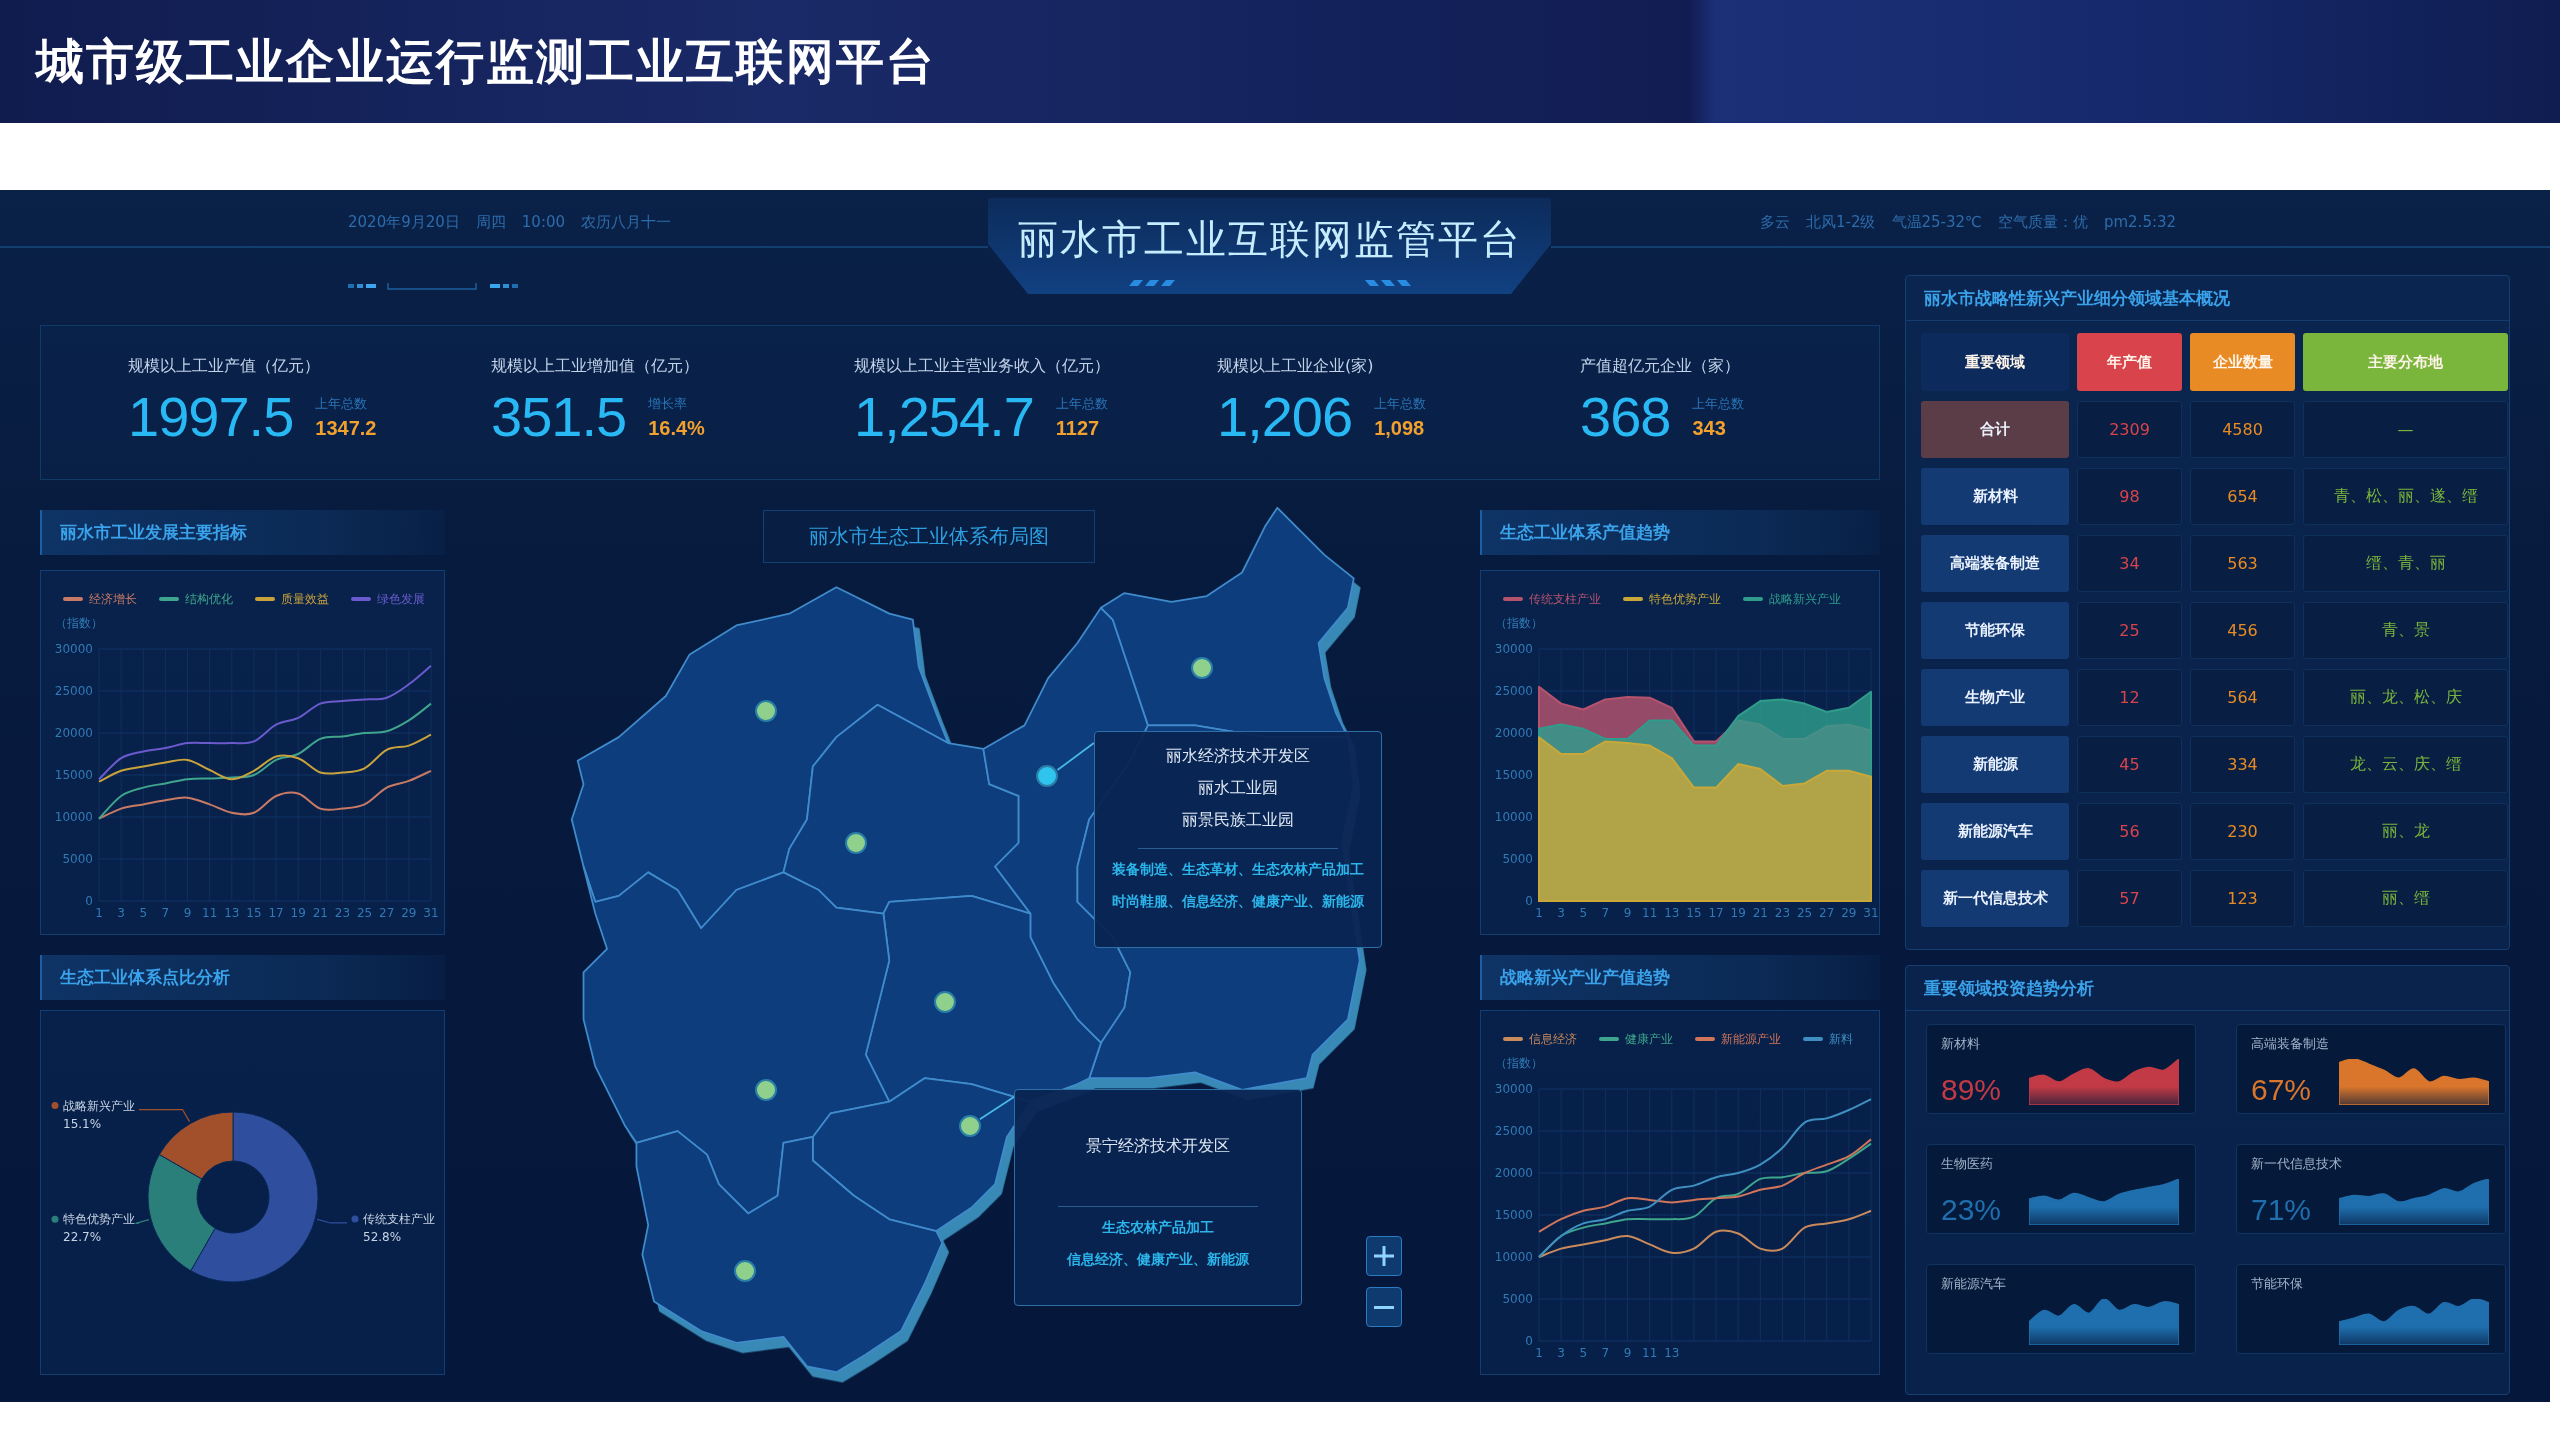  I want to click on kpi-label: 规模以上工业主营业务收入（亿元）, so click(982, 366).